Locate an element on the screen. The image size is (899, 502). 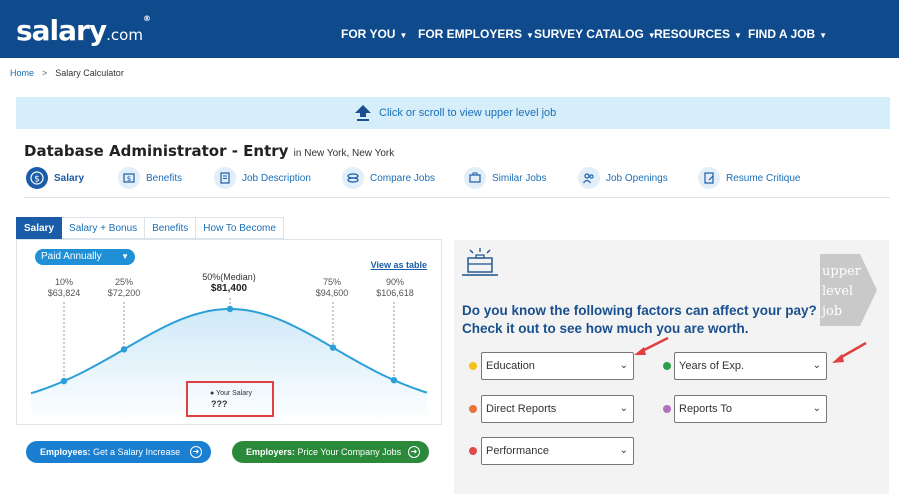
upload-arrow-icon is located at coordinates (363, 113).